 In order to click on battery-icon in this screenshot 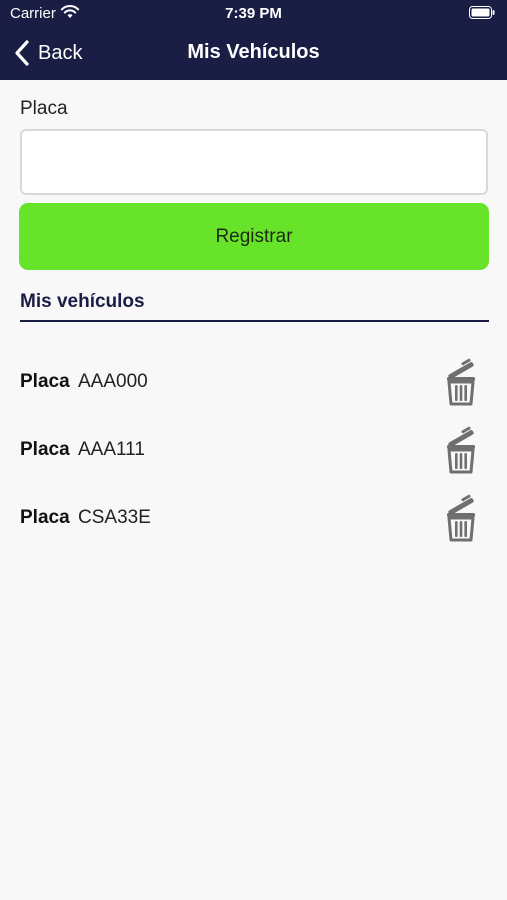, I will do `click(482, 12)`.